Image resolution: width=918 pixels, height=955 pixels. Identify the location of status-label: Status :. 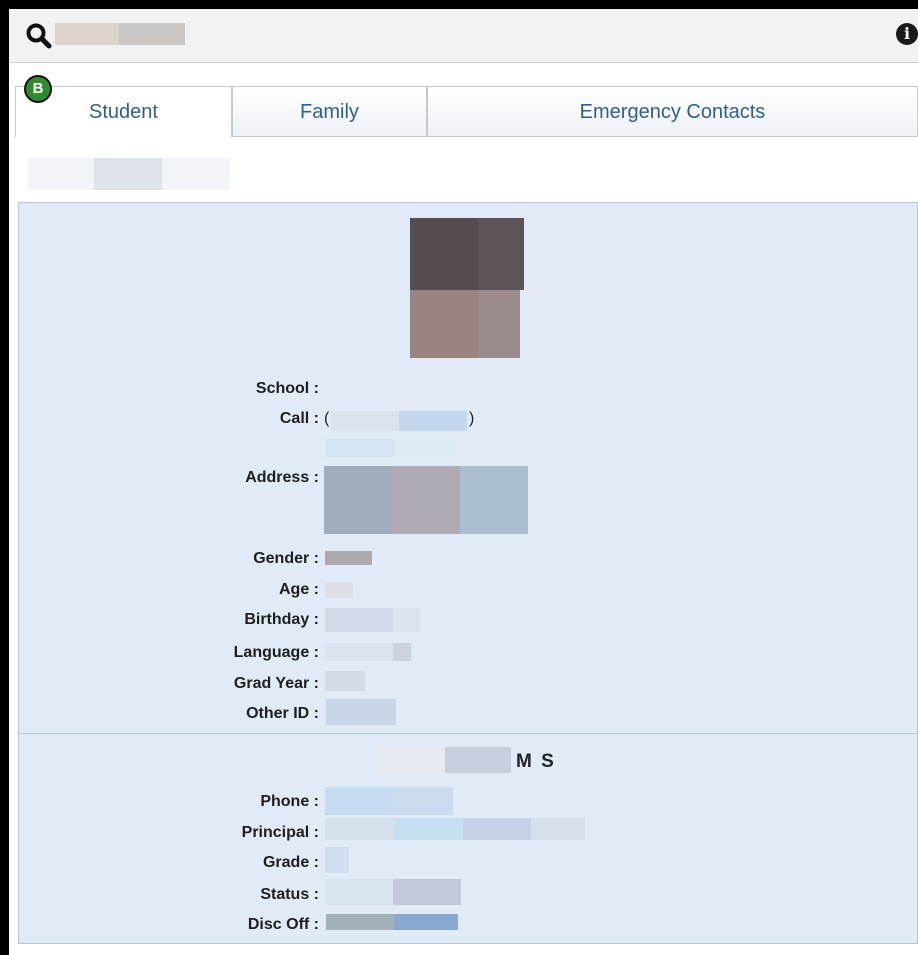
(289, 894).